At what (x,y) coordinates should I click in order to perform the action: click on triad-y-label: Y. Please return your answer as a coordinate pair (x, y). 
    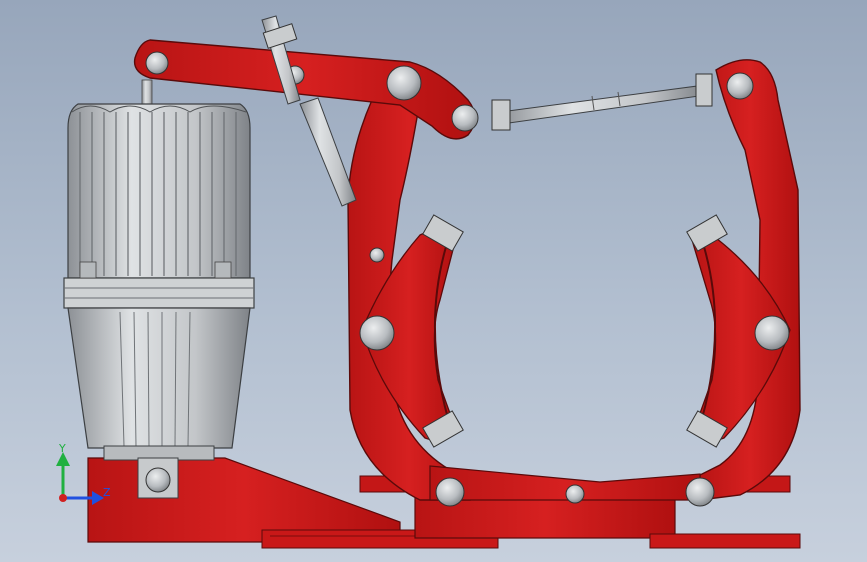
    Looking at the image, I should click on (62, 448).